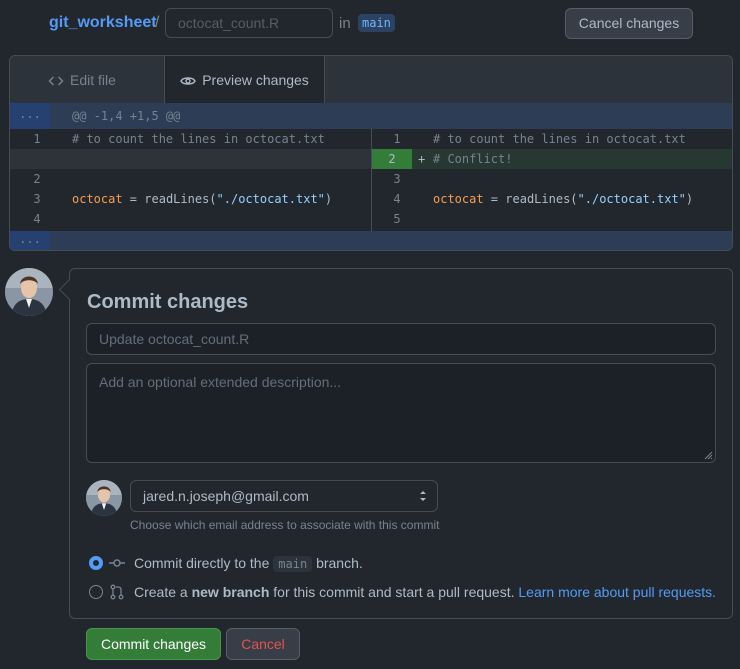 This screenshot has height=669, width=740. I want to click on diff-empty-row, so click(190, 159).